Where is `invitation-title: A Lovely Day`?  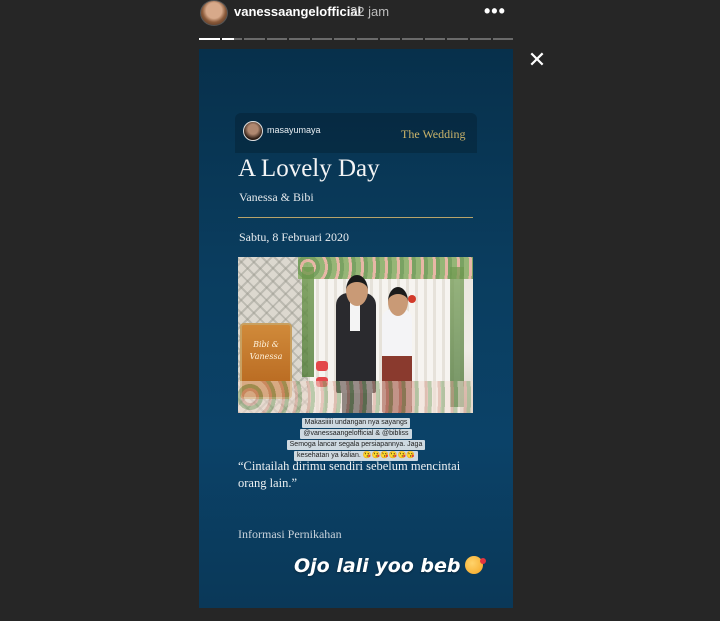 invitation-title: A Lovely Day is located at coordinates (309, 168).